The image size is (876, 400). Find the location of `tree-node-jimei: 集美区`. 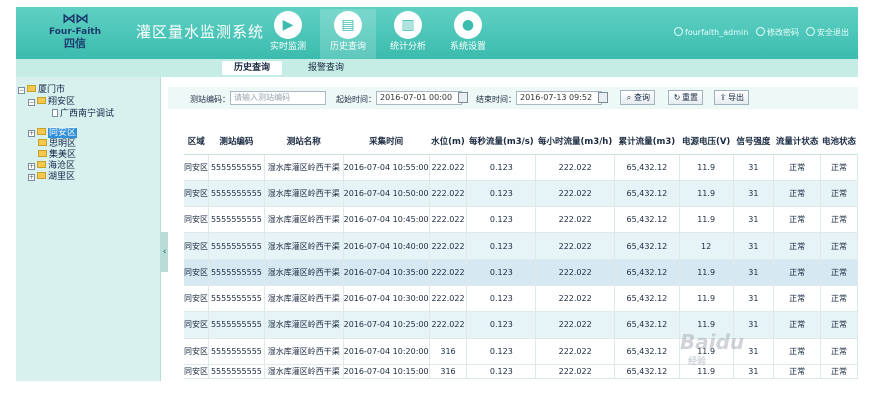

tree-node-jimei: 集美区 is located at coordinates (57, 155).